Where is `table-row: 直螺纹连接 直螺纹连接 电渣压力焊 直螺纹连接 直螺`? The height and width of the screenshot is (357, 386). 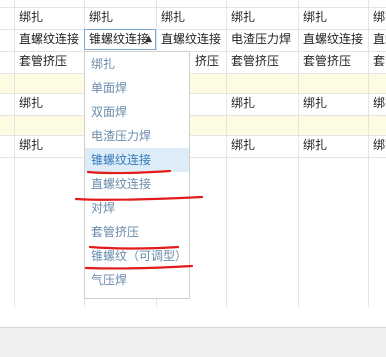
table-row: 直螺纹连接 直螺纹连接 电渣压力焊 直螺纹连接 直螺 is located at coordinates (193, 40).